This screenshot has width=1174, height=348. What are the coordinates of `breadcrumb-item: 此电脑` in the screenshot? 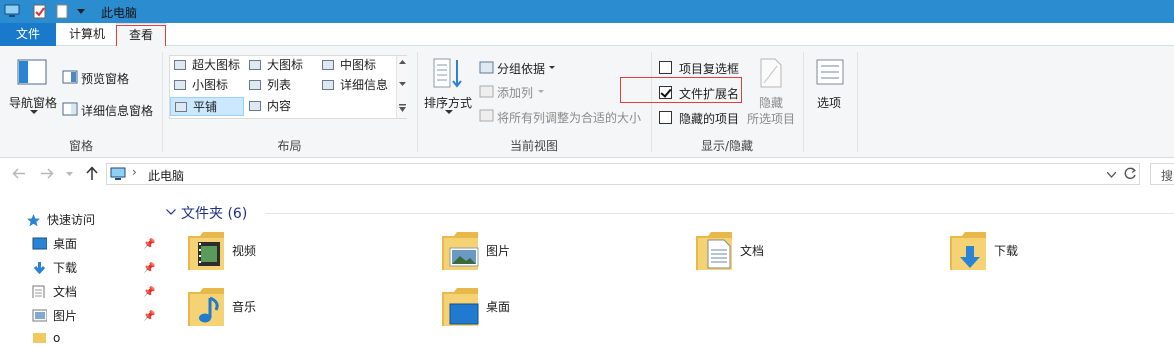 It's located at (166, 175).